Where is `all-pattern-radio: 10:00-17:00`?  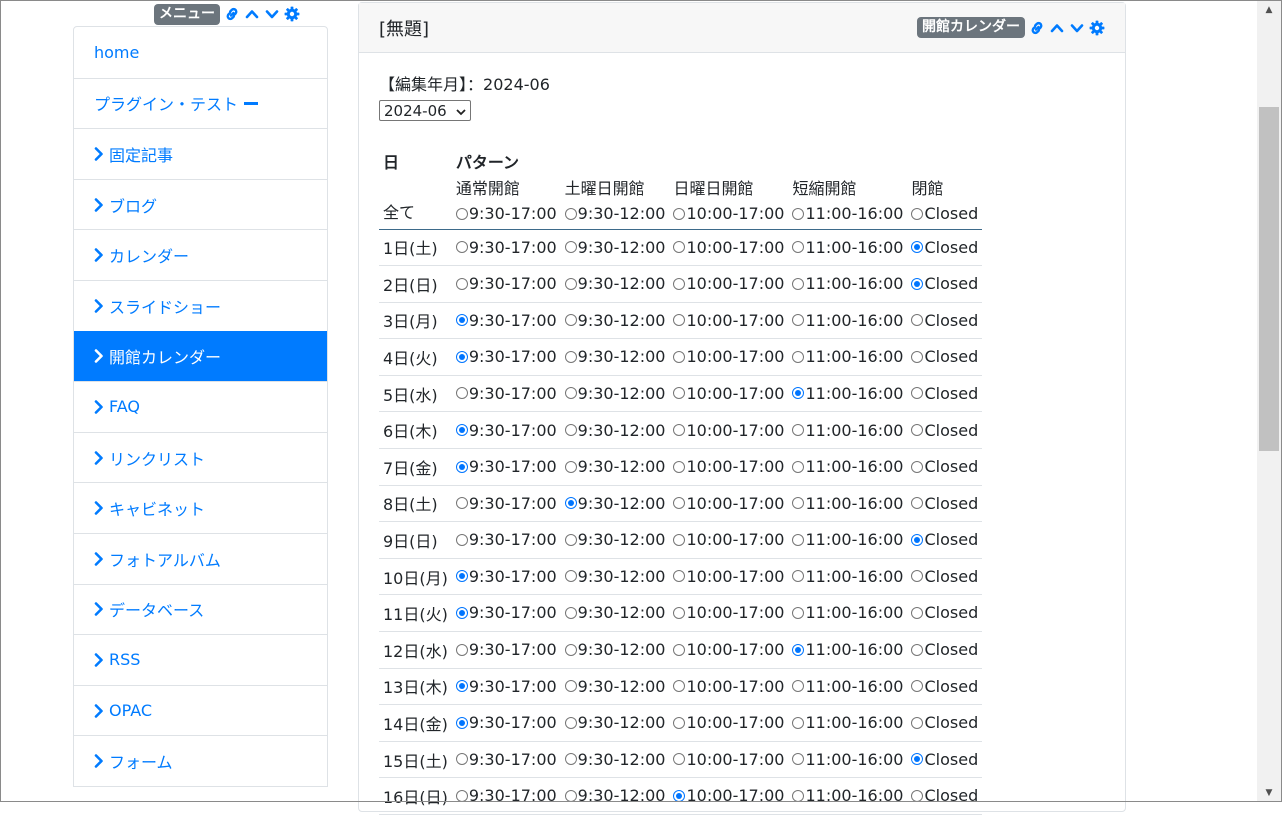
all-pattern-radio: 10:00-17:00 is located at coordinates (728, 213).